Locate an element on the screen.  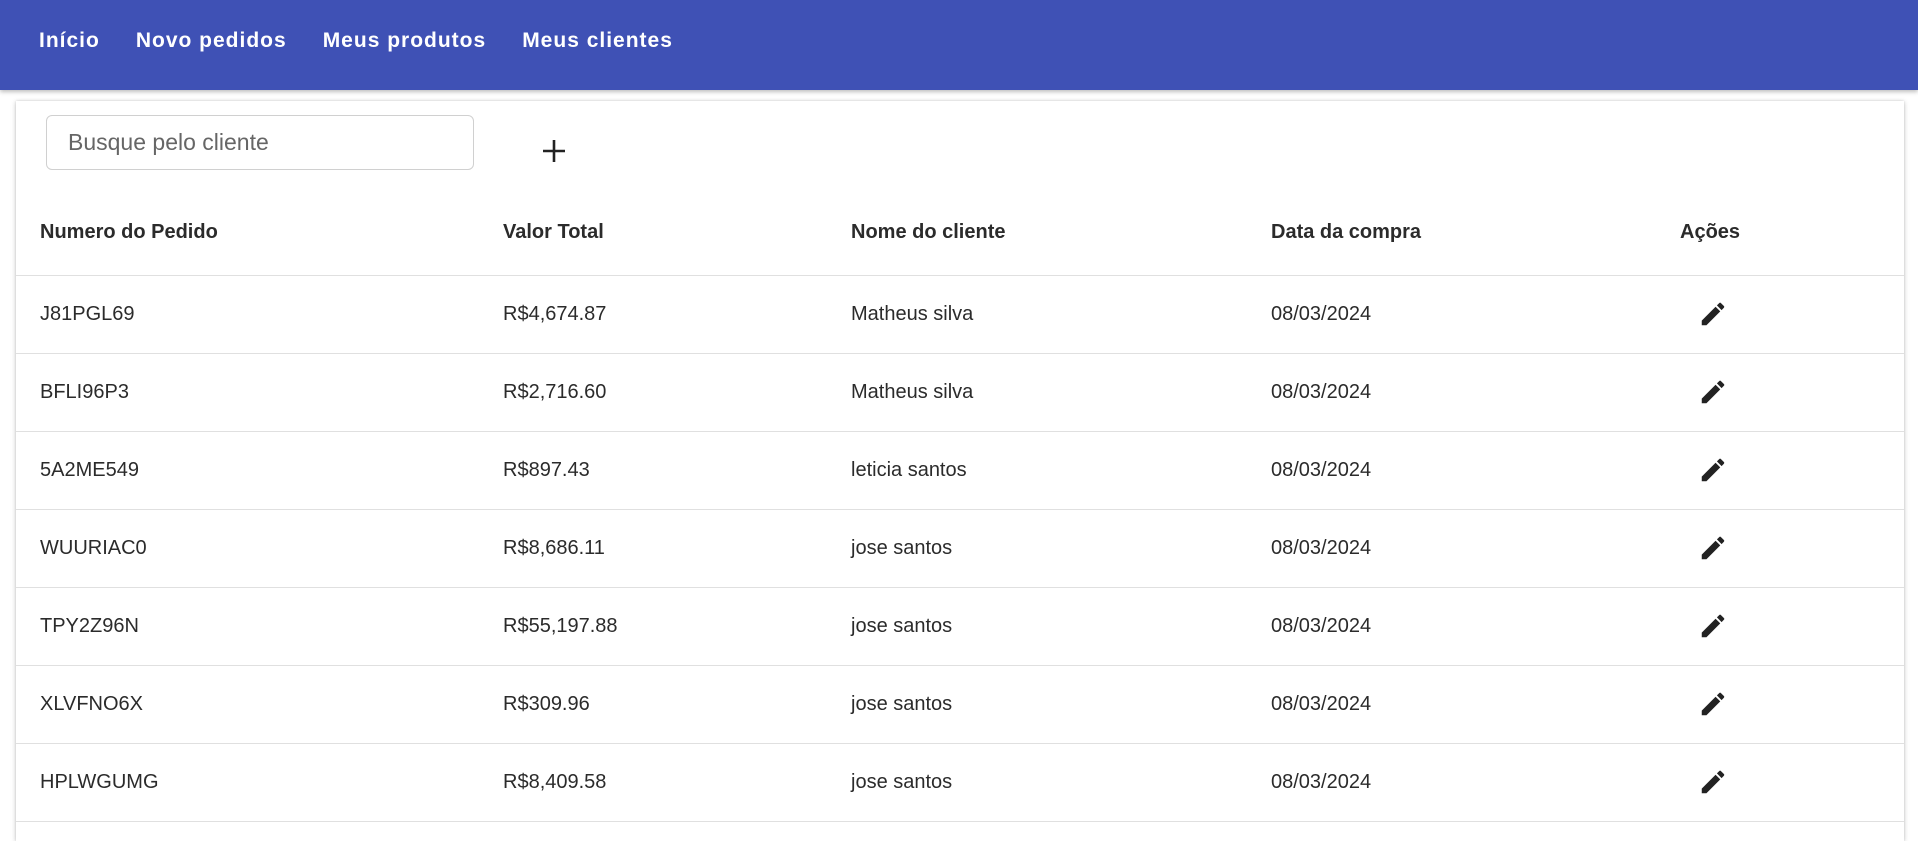
header-order-number: Numero do Pedido is located at coordinates (259, 233).